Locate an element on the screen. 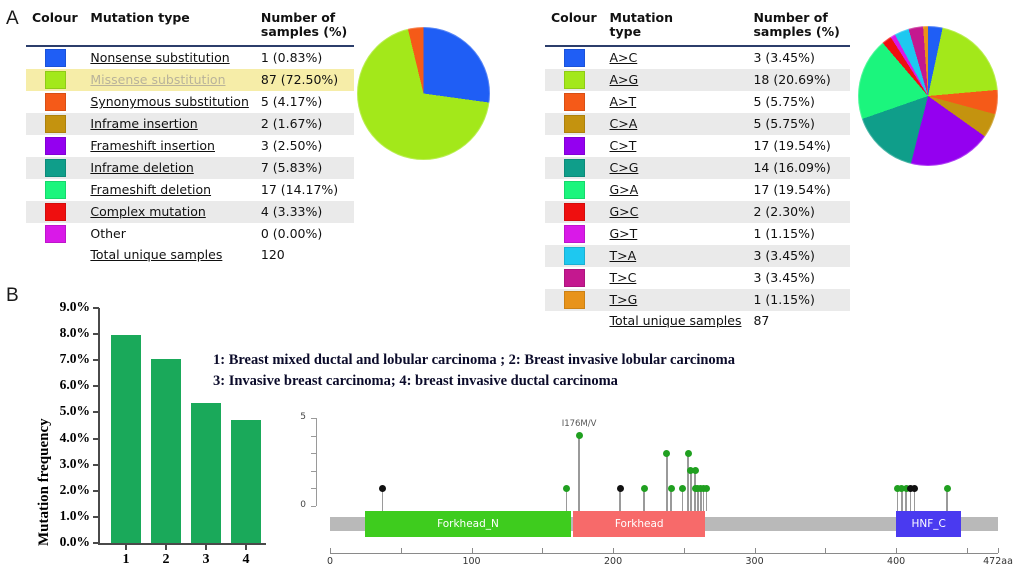  bar-chart-x-axis-line is located at coordinates (182, 544).